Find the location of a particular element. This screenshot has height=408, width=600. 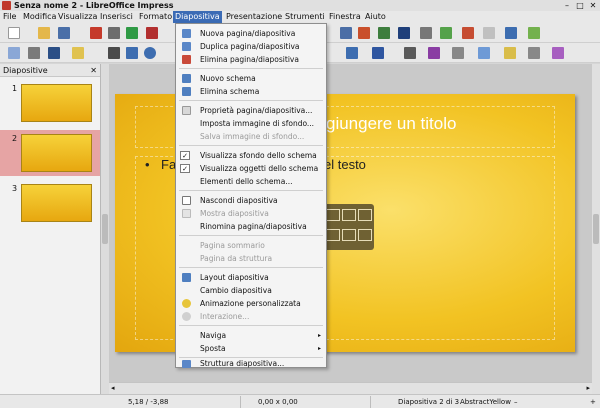

menu-item-duplicate-slide: Duplica pagina/diapositiva is located at coordinates (251, 46).